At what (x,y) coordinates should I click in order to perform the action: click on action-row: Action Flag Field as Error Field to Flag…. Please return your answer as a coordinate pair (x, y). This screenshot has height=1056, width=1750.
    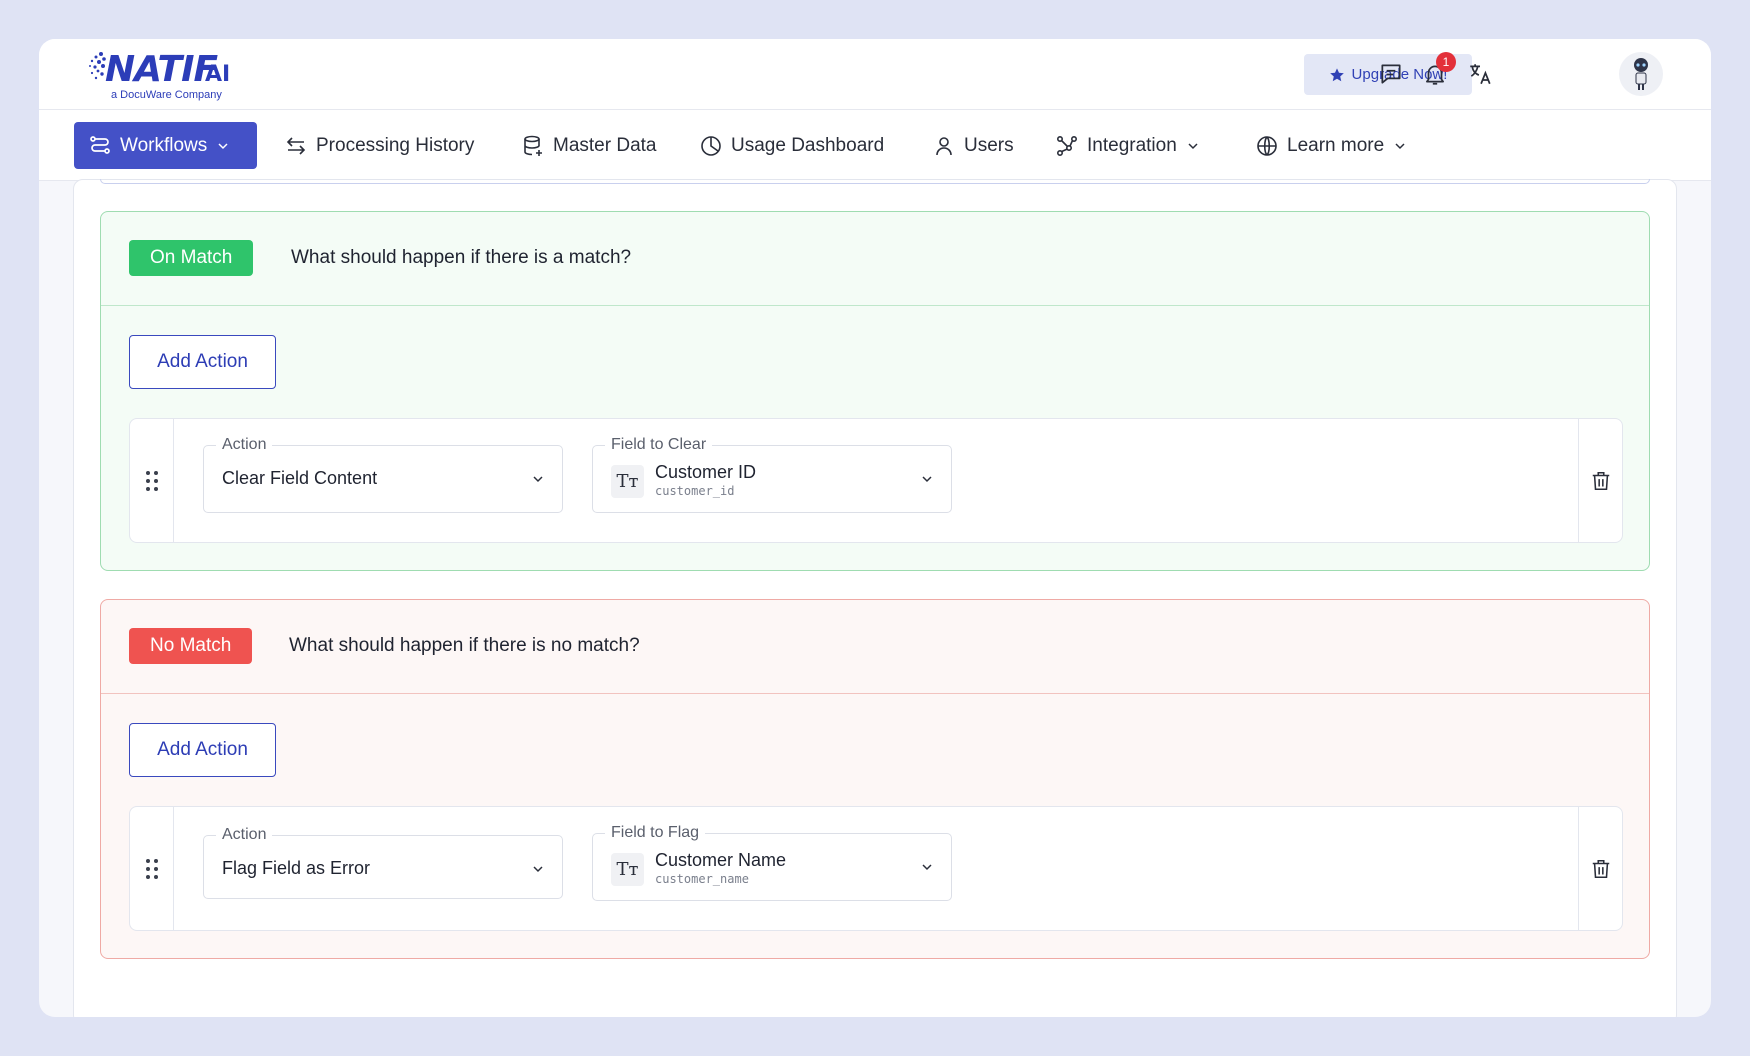
    Looking at the image, I should click on (876, 868).